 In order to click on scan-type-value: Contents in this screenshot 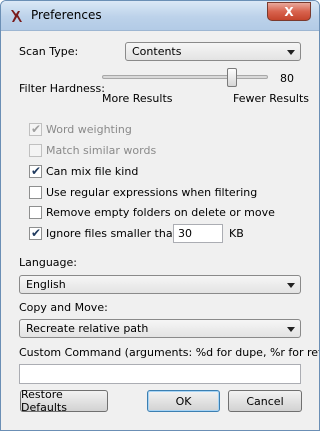, I will do `click(157, 51)`.